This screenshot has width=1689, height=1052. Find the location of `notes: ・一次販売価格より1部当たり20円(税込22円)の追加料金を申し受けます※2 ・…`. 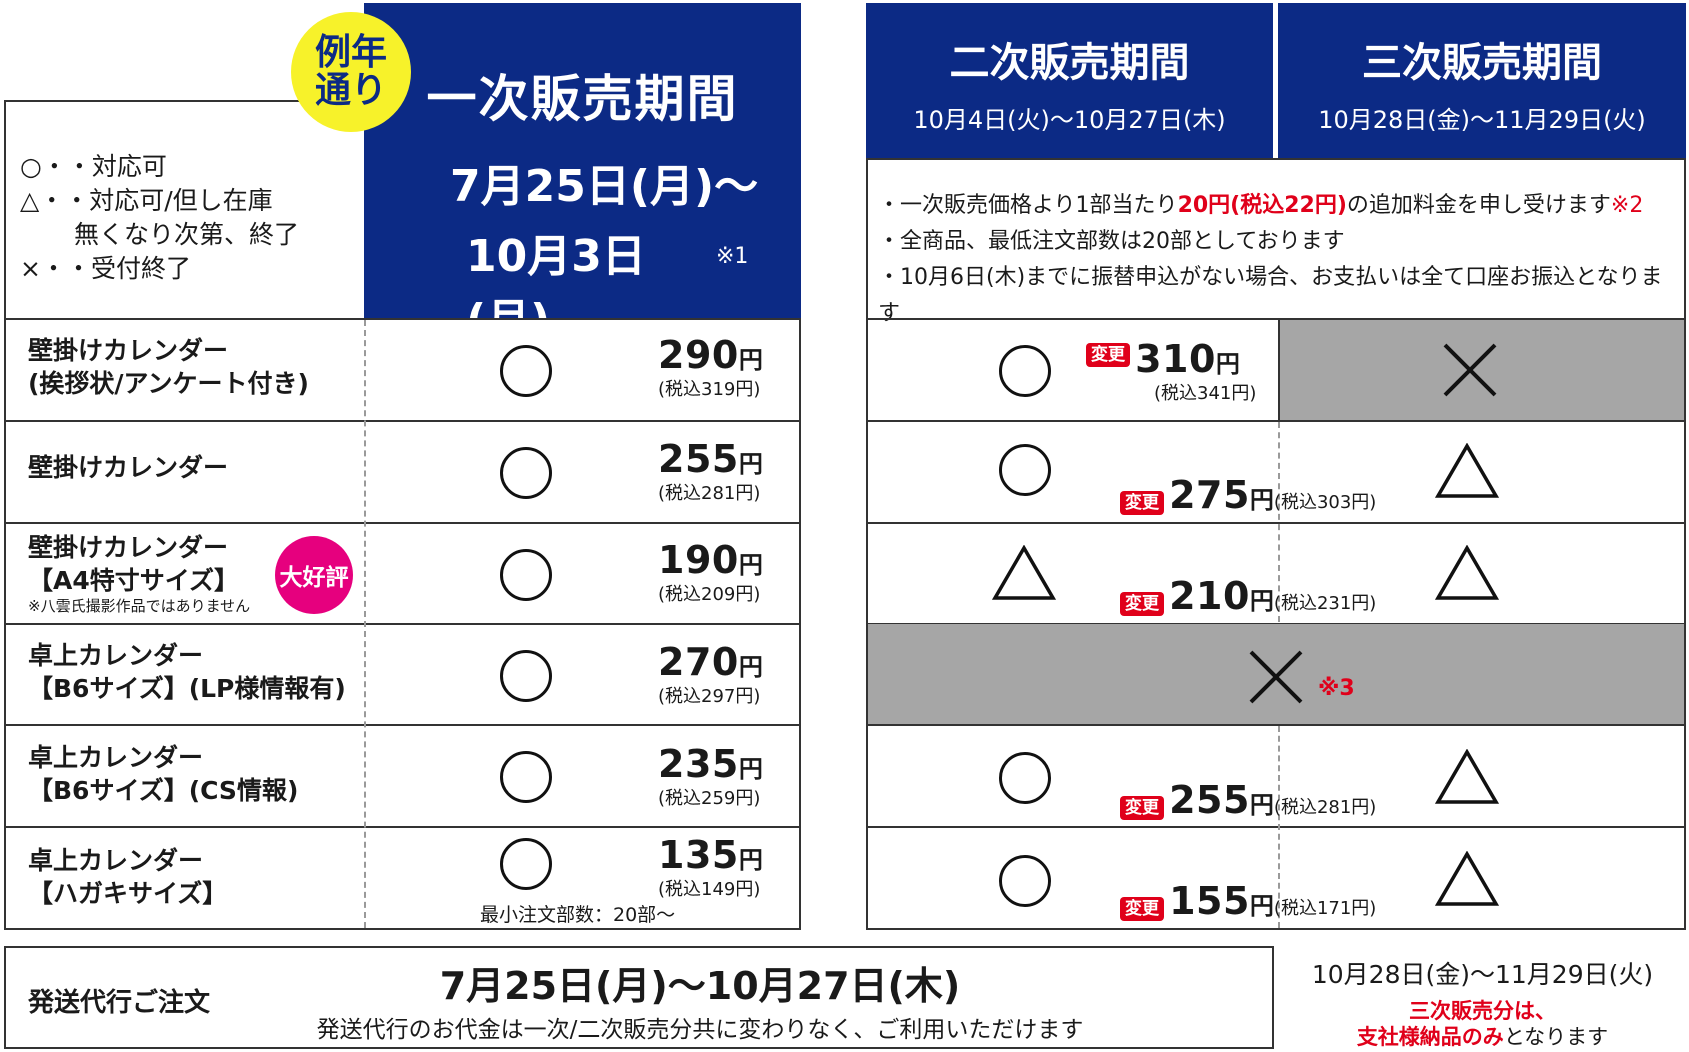

notes: ・一次販売価格より1部当たり20円(税込22円)の追加料金を申し受けます※2 ・… is located at coordinates (1278, 260).